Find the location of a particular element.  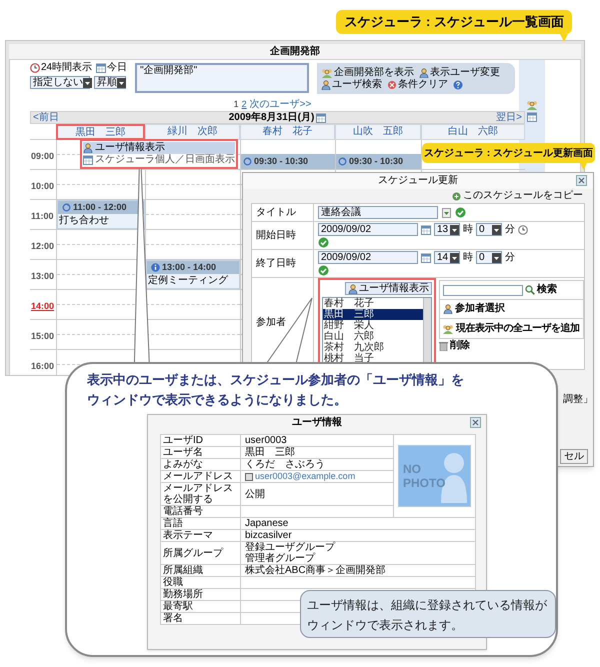

info-icon is located at coordinates (155, 267).